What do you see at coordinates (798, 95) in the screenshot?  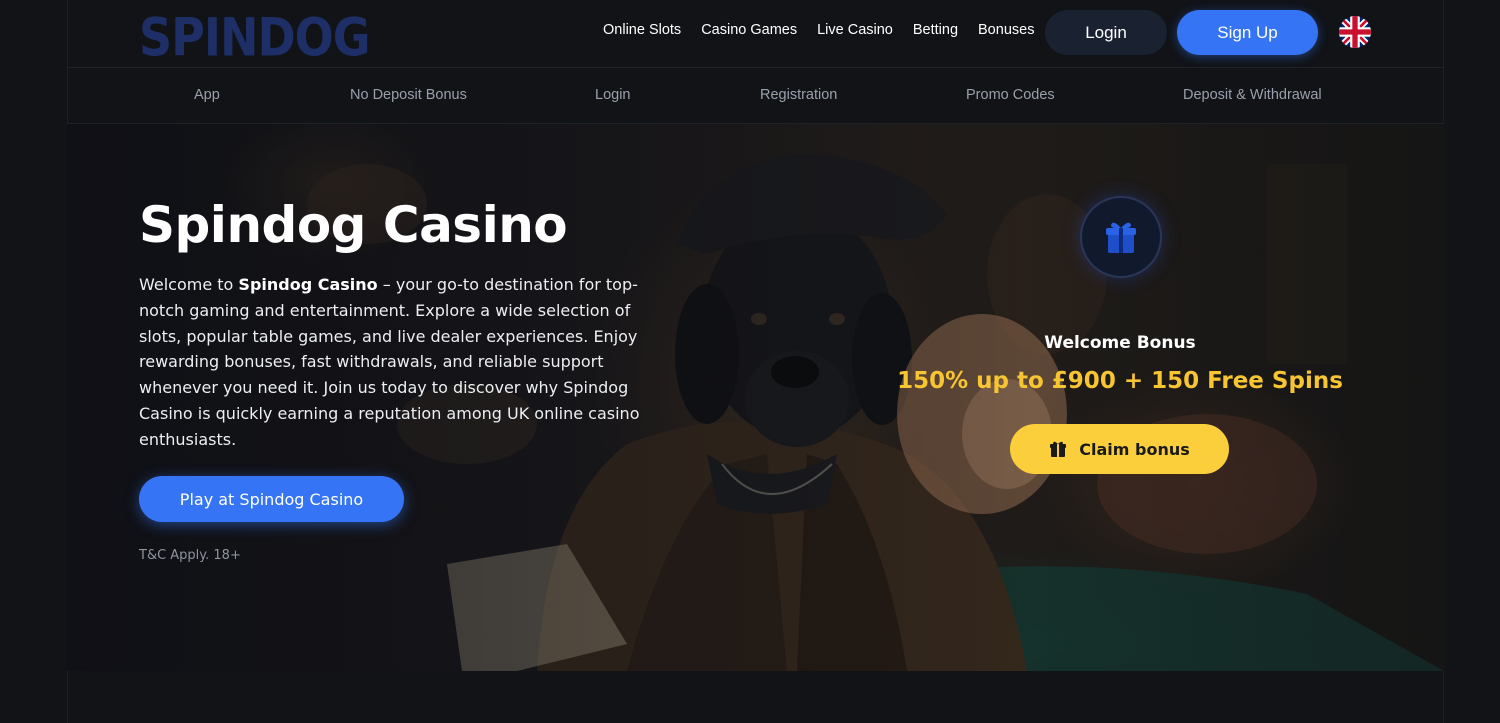 I see `subnav-registration: Registration` at bounding box center [798, 95].